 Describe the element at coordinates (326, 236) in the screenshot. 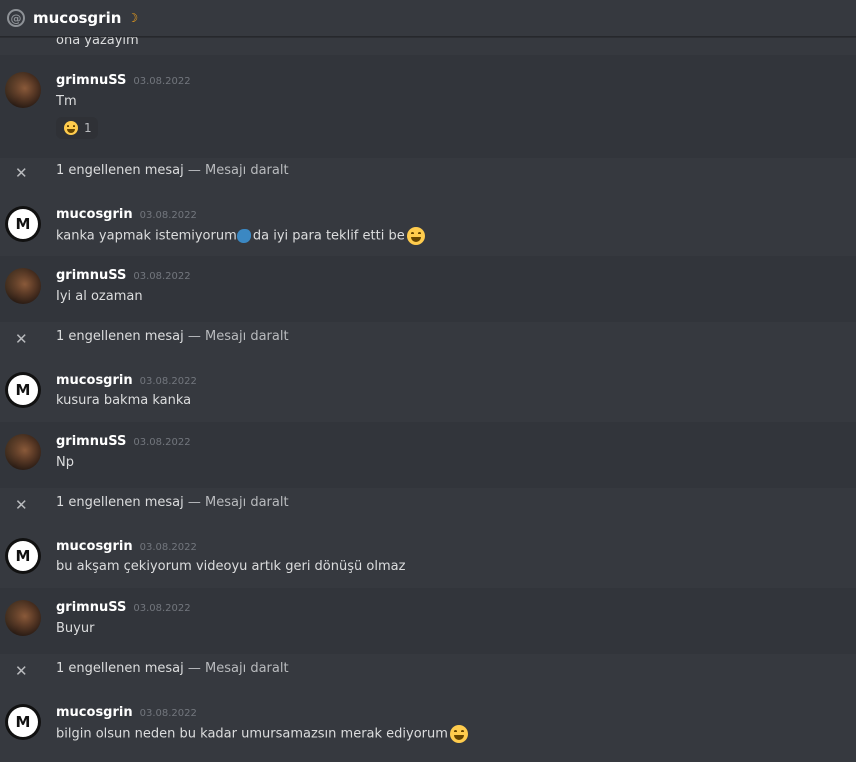

I see `message-text: da iyi para teklif etti be` at that location.